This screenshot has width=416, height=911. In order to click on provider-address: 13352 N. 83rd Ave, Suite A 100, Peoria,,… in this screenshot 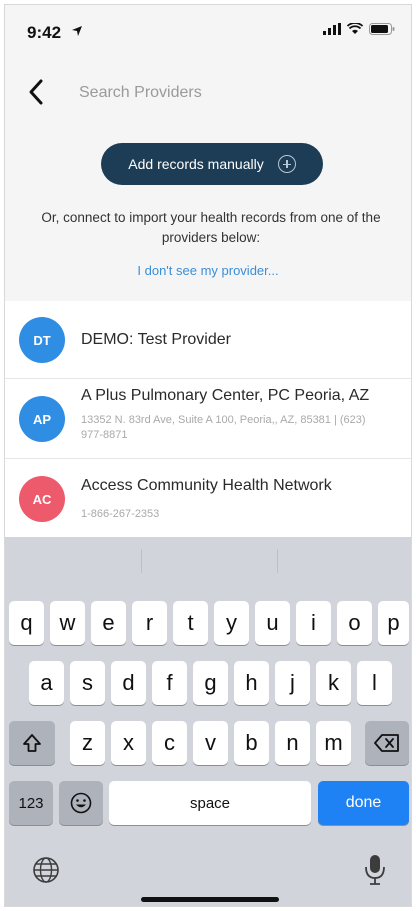, I will do `click(223, 427)`.